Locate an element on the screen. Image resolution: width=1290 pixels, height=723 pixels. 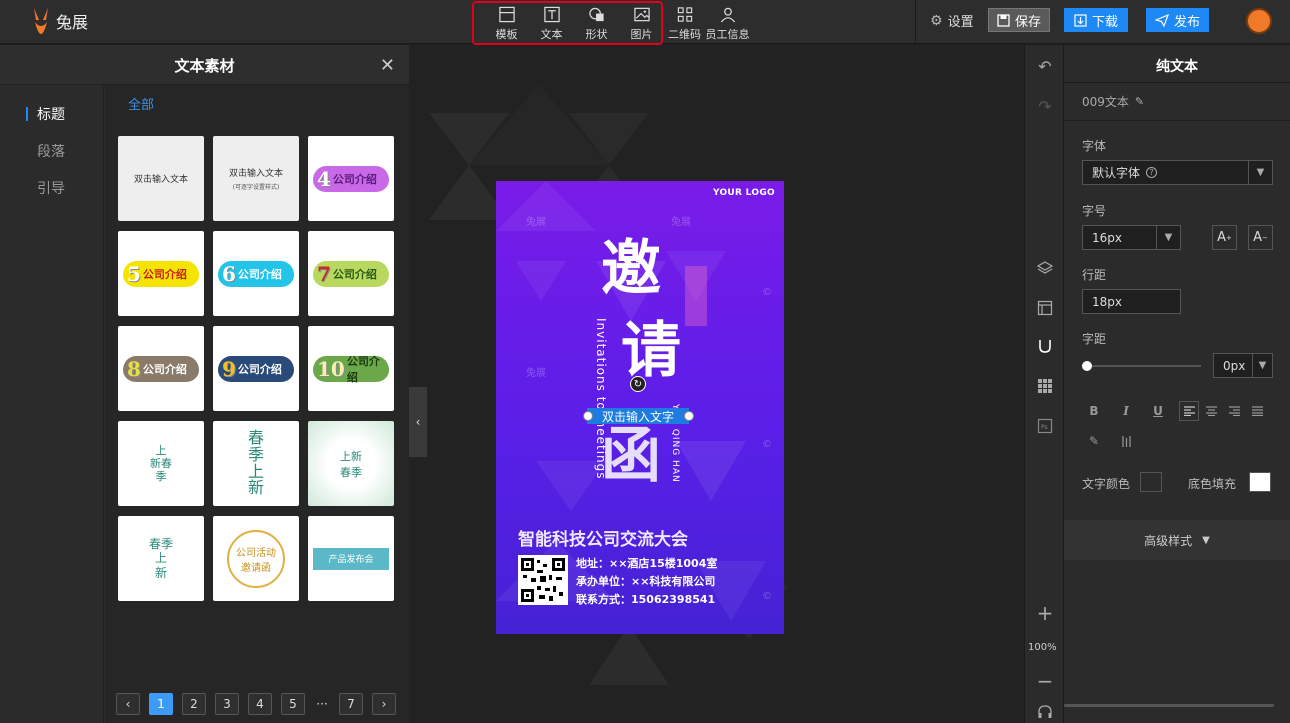
text-template-card: 春季 上 新 is located at coordinates (161, 558).